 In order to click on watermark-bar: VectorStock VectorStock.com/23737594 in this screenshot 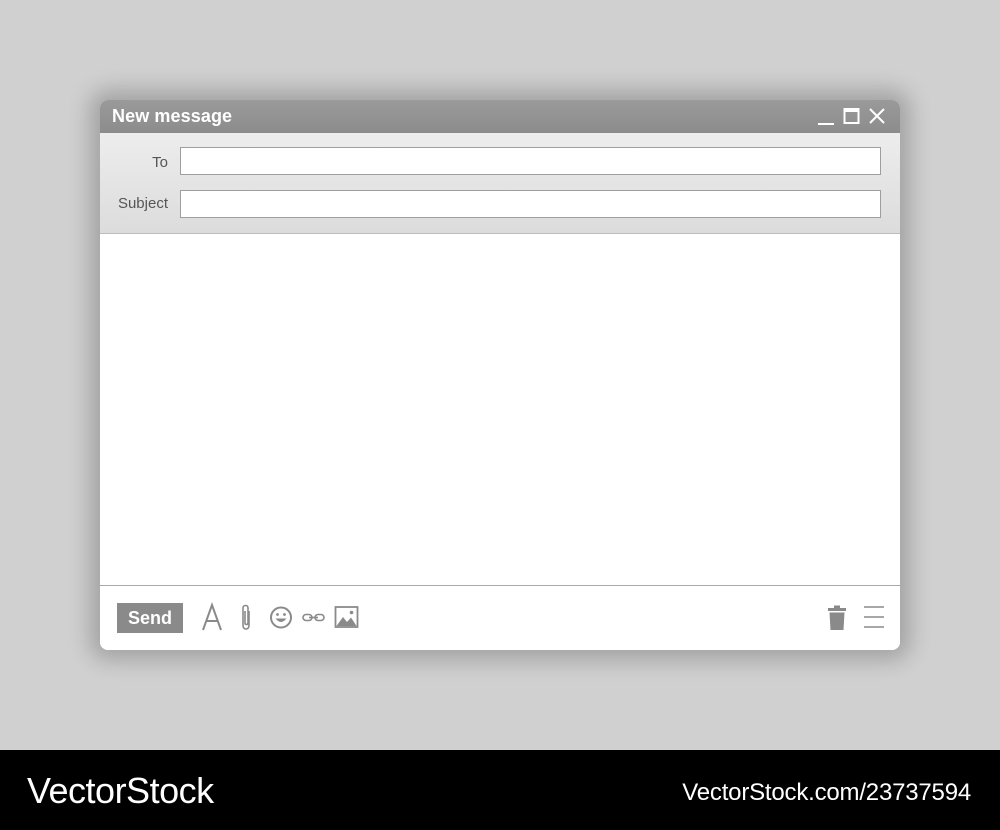, I will do `click(500, 790)`.